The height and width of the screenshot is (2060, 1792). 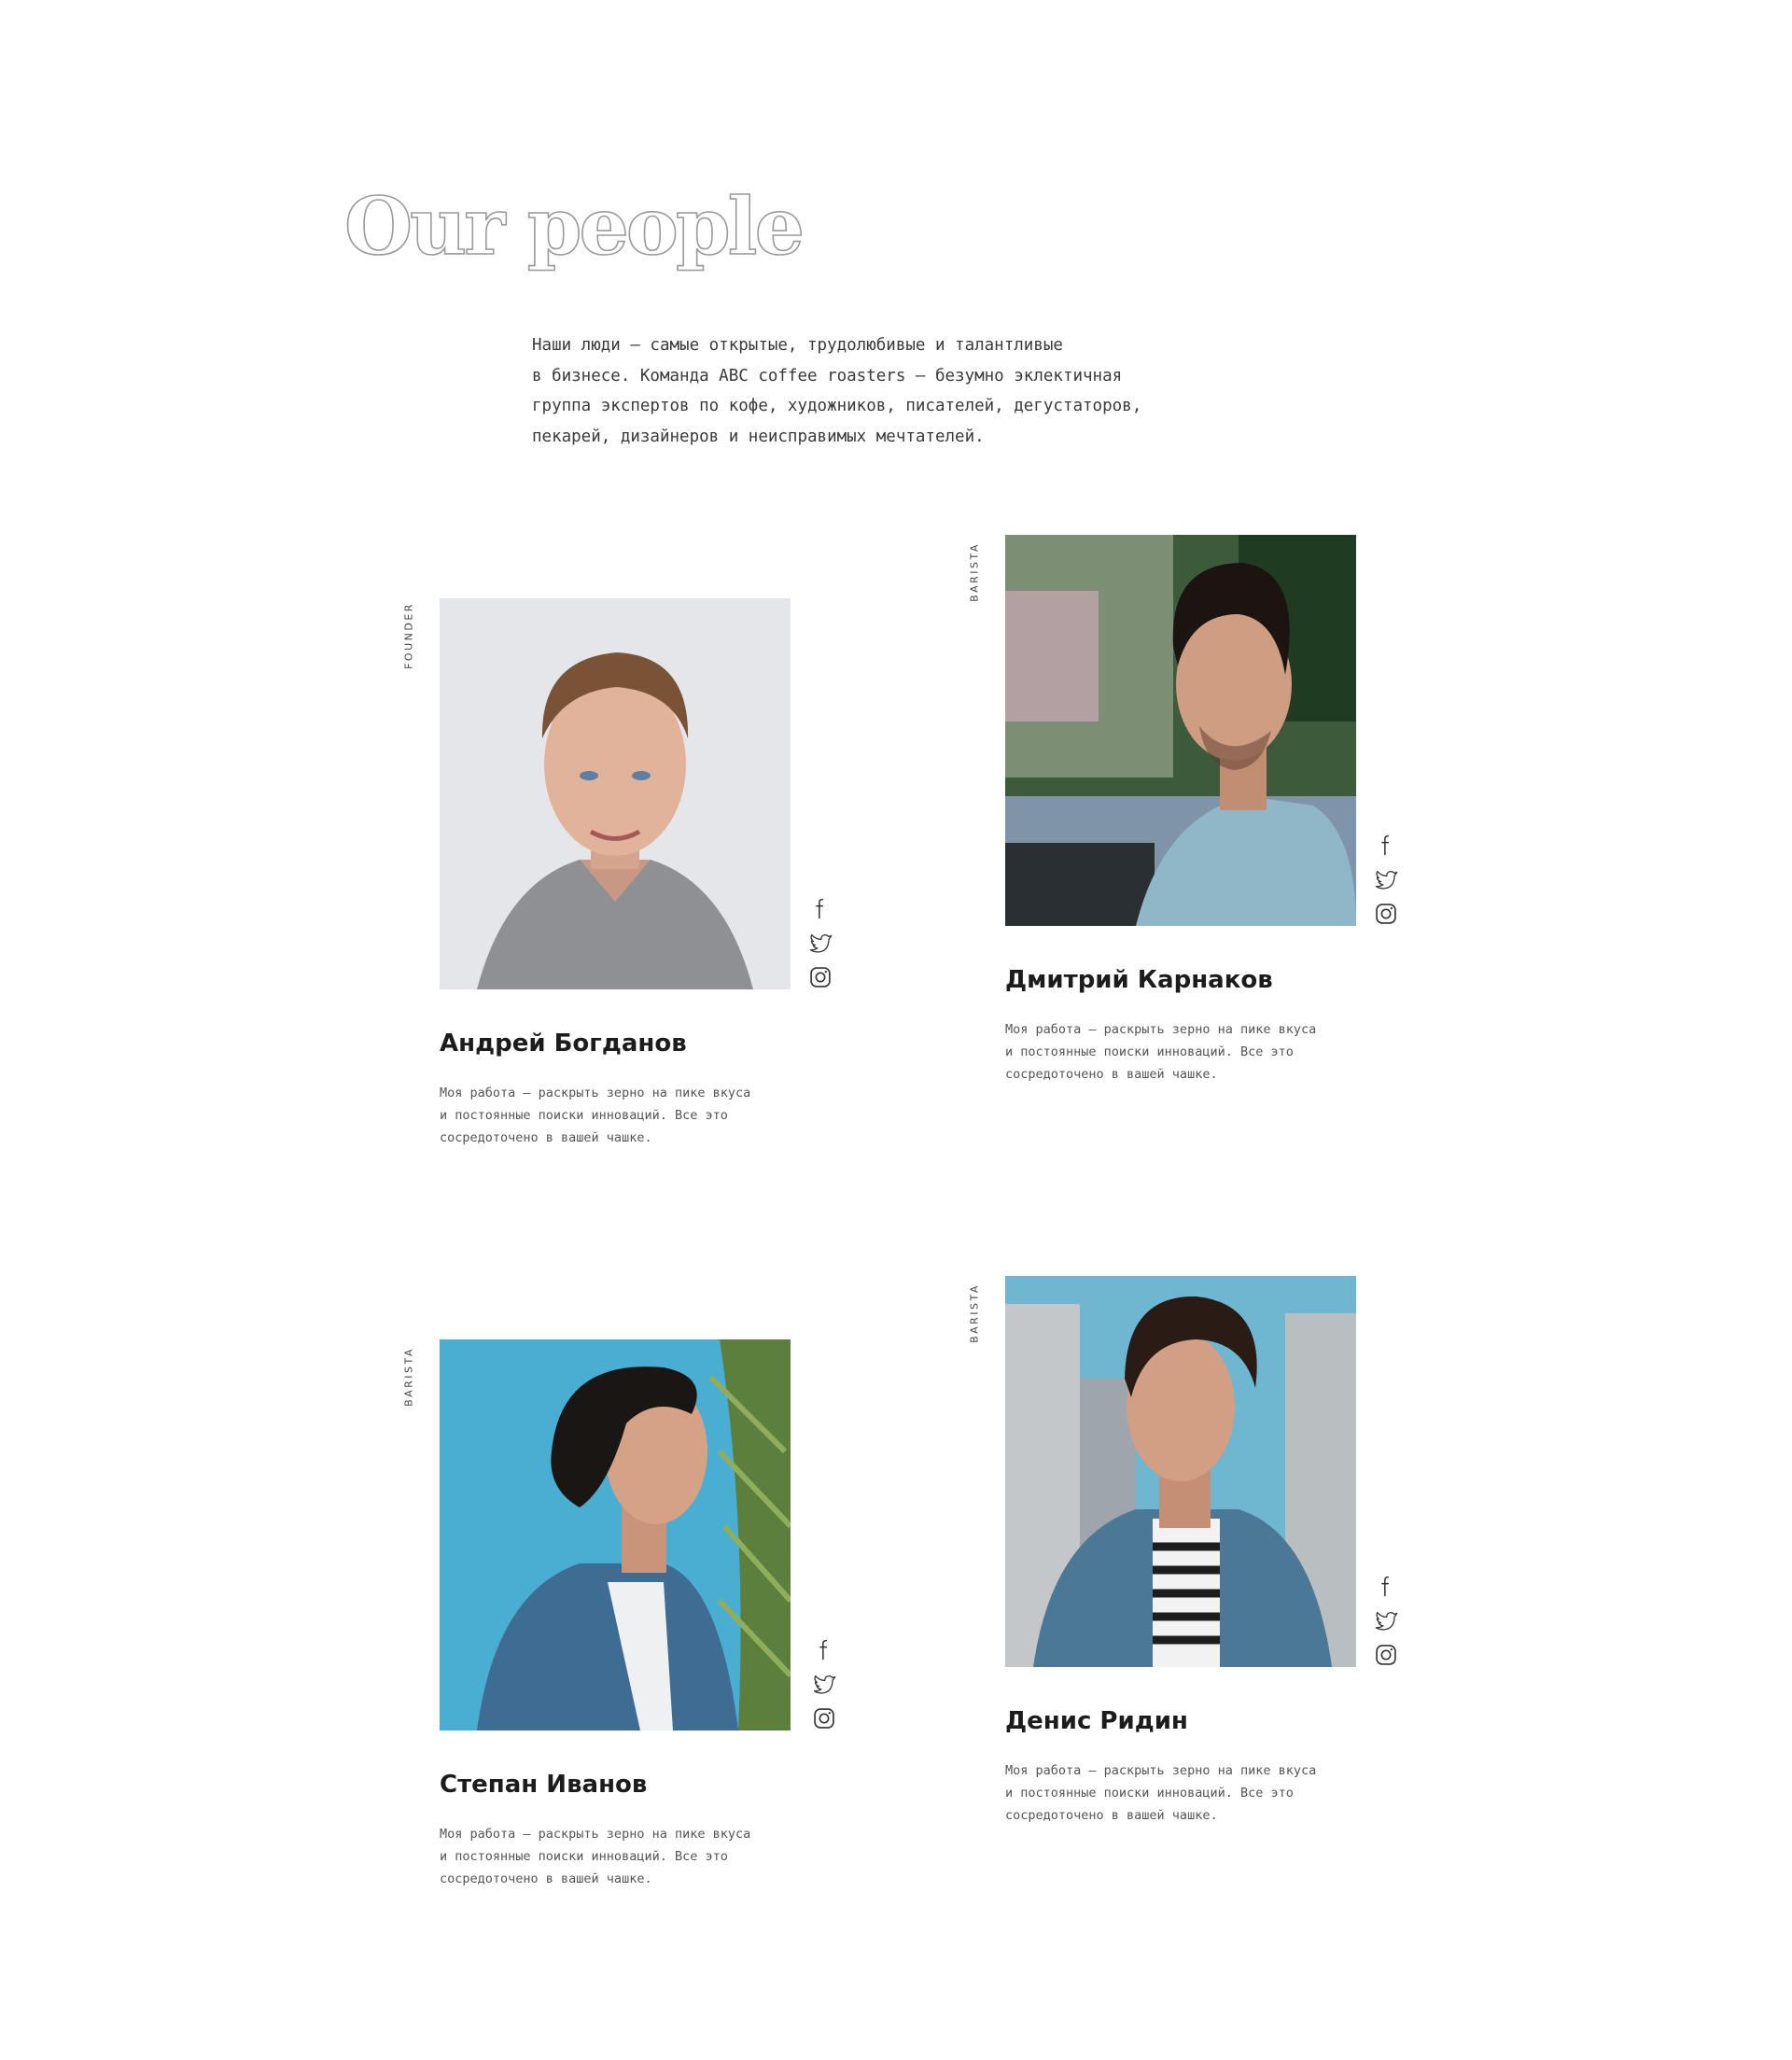 What do you see at coordinates (563, 1044) in the screenshot?
I see `member-name: Андрей Богданов` at bounding box center [563, 1044].